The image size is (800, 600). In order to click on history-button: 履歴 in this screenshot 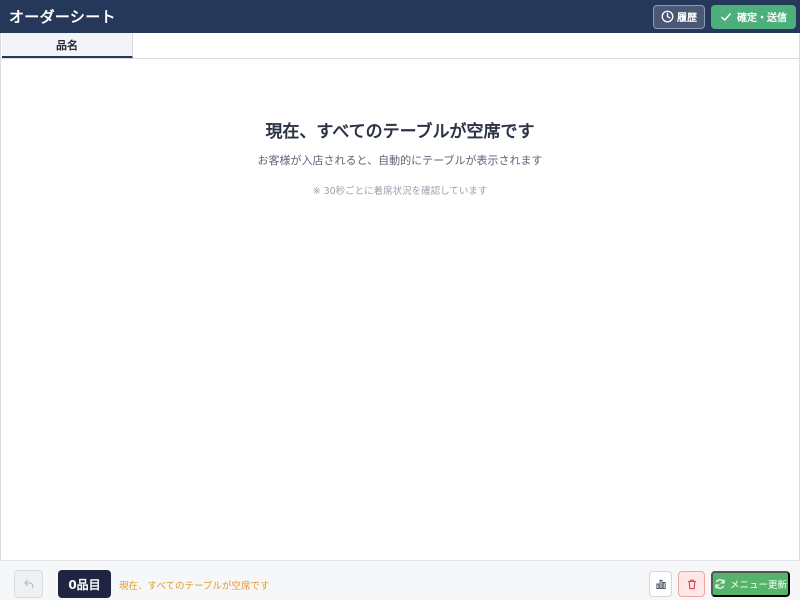, I will do `click(679, 16)`.